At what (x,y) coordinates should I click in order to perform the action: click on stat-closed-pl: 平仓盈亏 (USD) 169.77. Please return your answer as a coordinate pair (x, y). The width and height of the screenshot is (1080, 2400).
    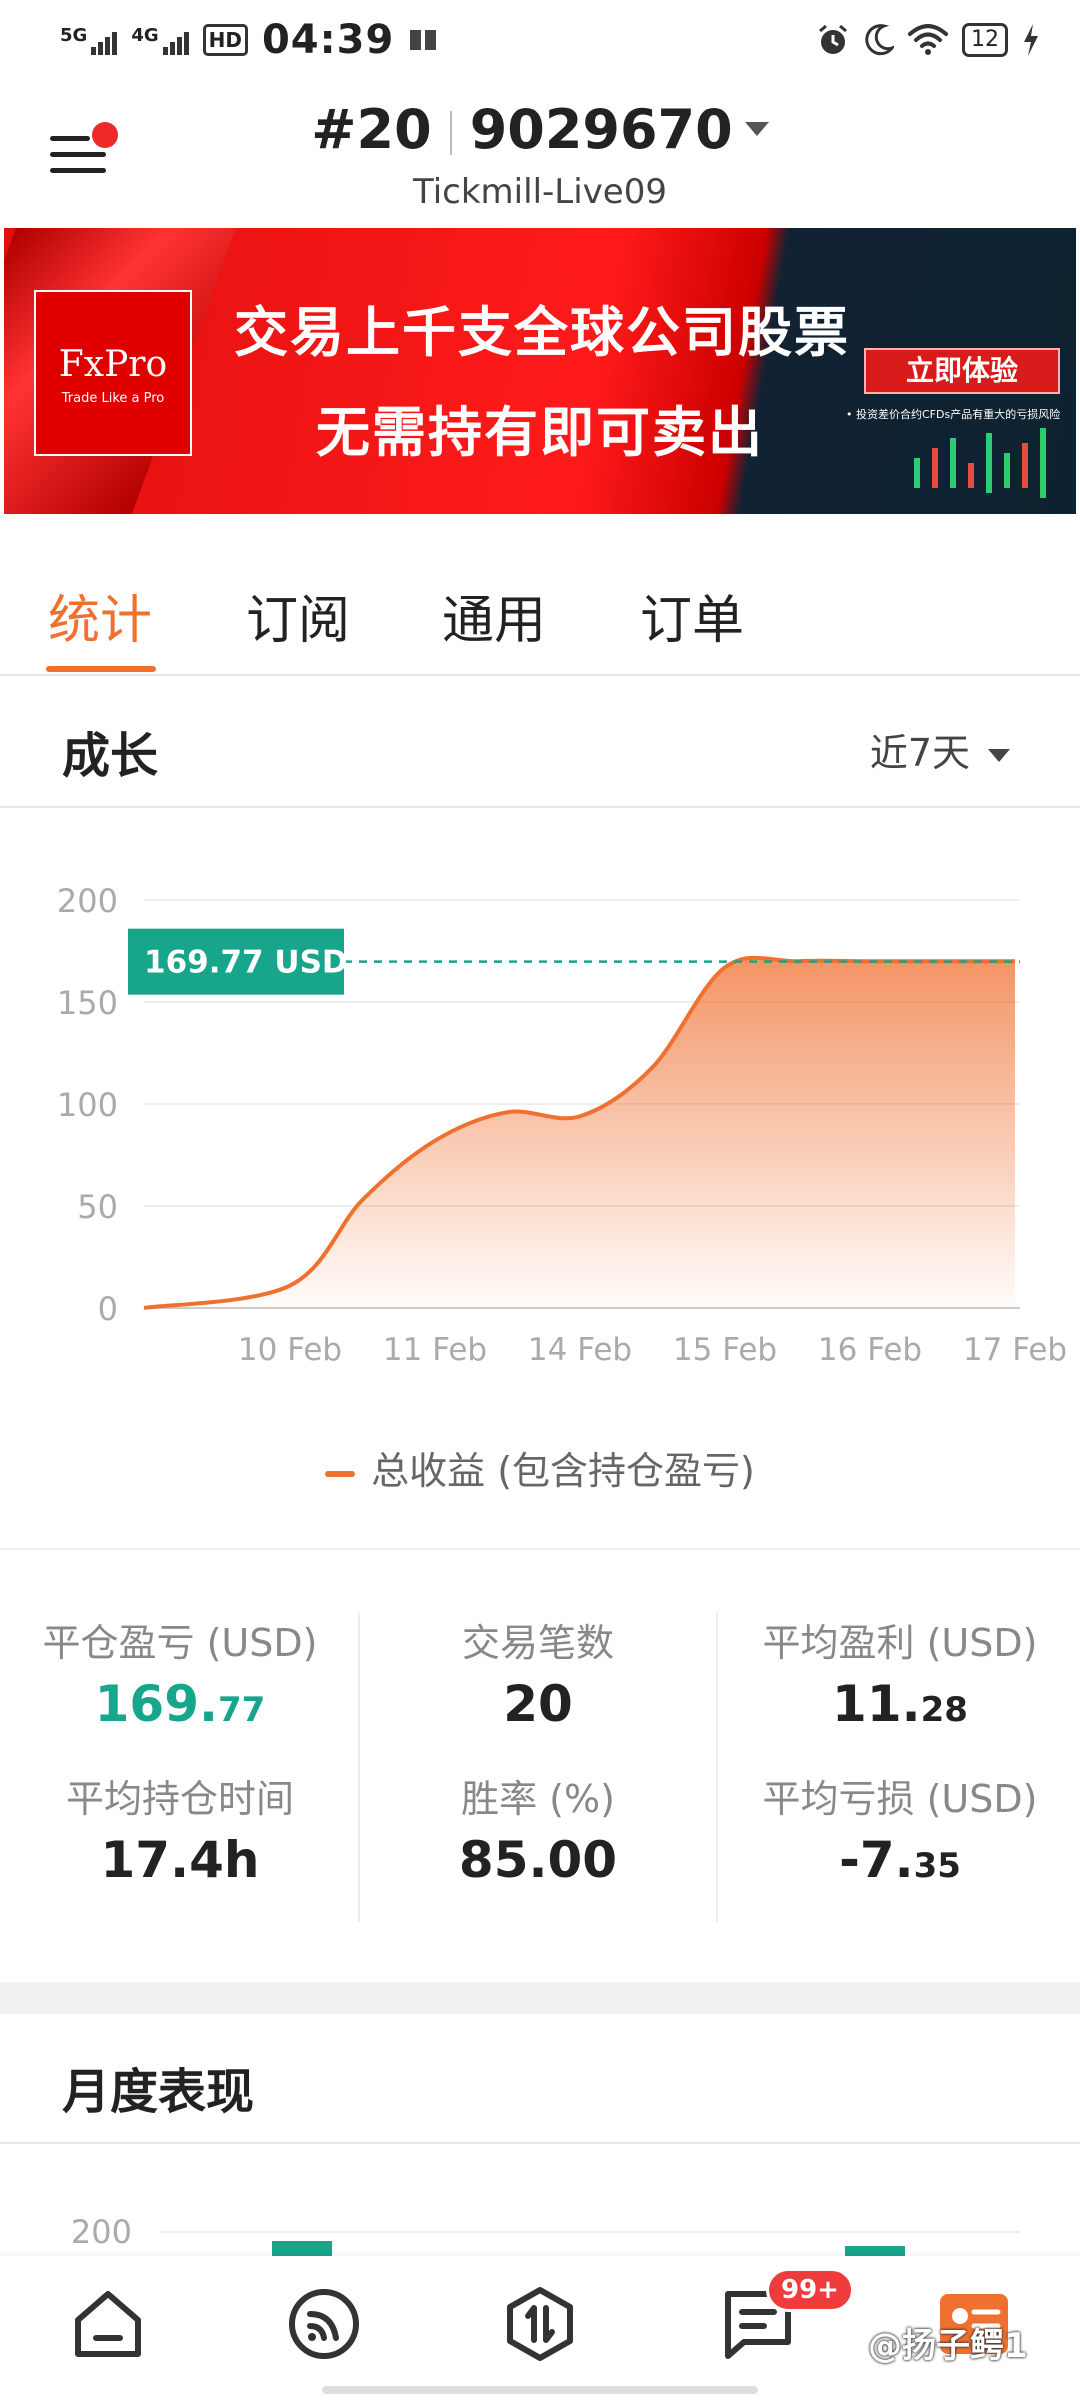
    Looking at the image, I should click on (180, 1672).